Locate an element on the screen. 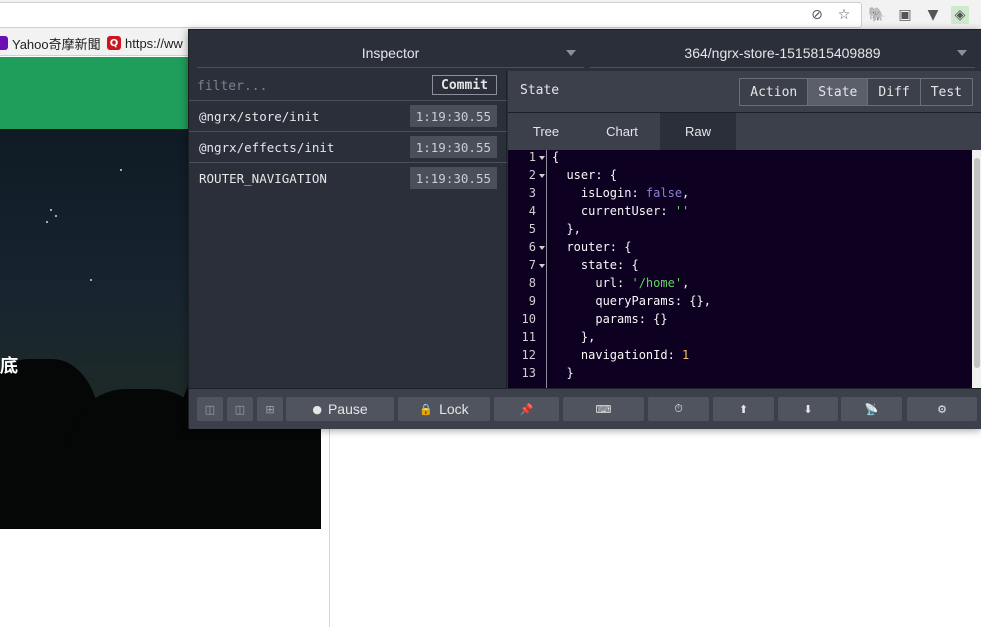 The image size is (981, 627). dock-bottom-button: ⊞ is located at coordinates (270, 409).